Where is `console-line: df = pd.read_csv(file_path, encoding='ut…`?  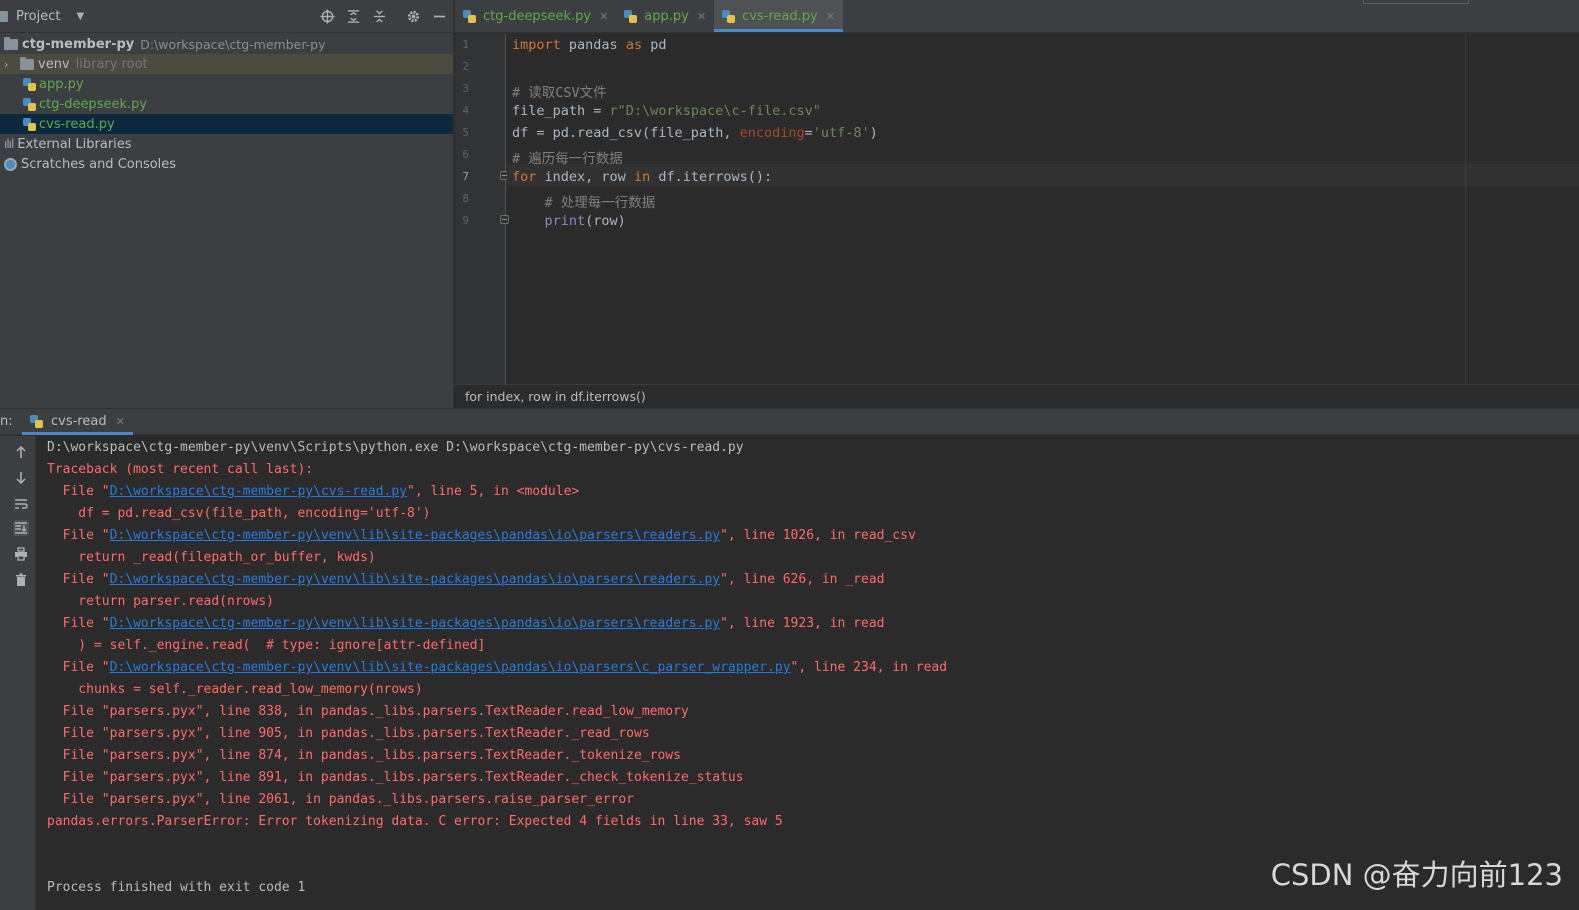 console-line: df = pd.read_csv(file_path, encoding='ut… is located at coordinates (239, 513).